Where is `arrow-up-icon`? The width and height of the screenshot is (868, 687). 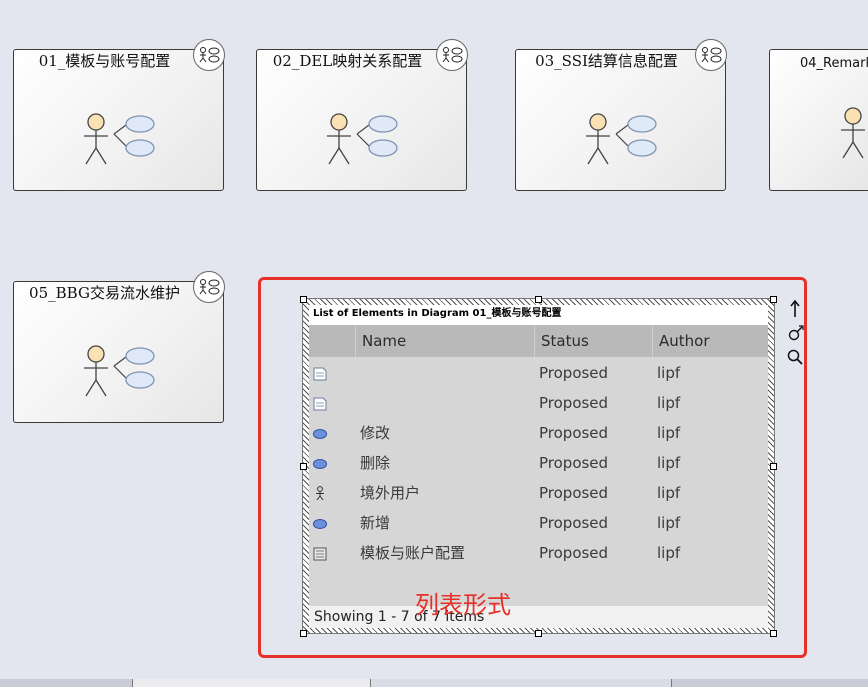
arrow-up-icon is located at coordinates (795, 309).